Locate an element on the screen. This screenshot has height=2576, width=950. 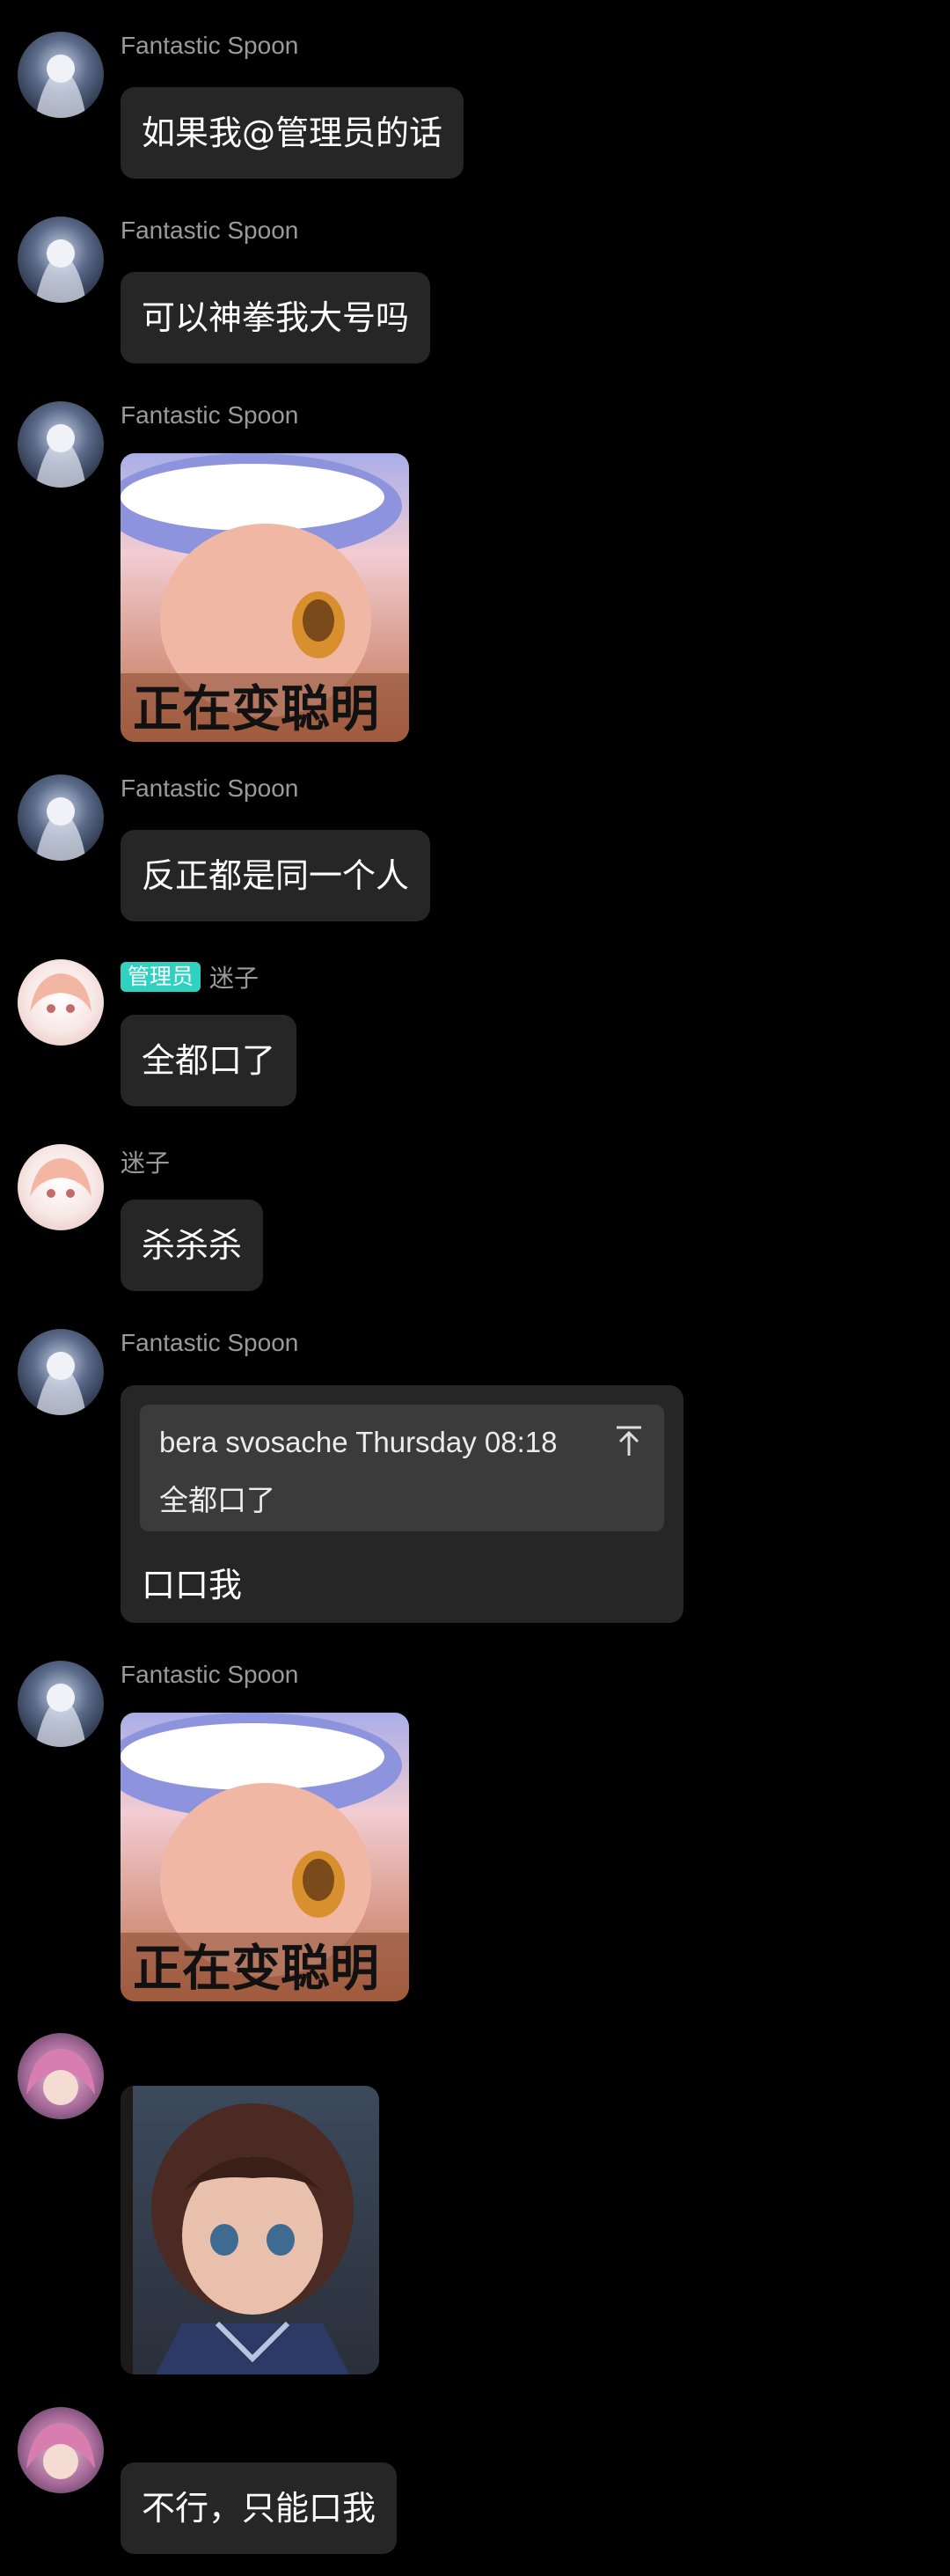
quoted-message: bera svosache Thursday 08:18 全都口了 is located at coordinates (402, 1468).